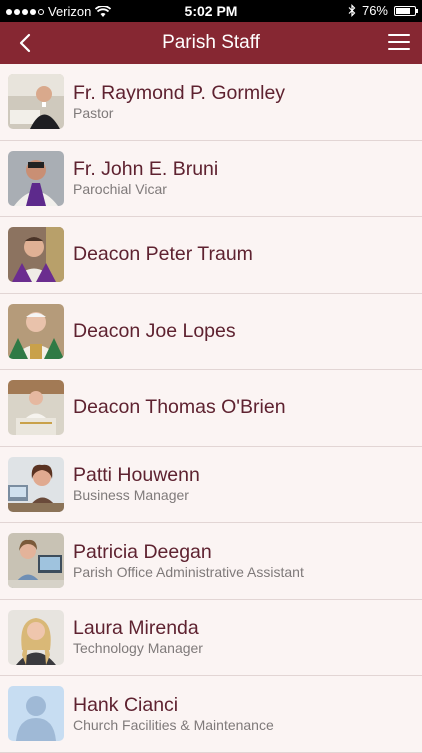 The width and height of the screenshot is (422, 753). I want to click on staff-text: Fr. John E. Bruni Parochial Vicar, so click(145, 179).